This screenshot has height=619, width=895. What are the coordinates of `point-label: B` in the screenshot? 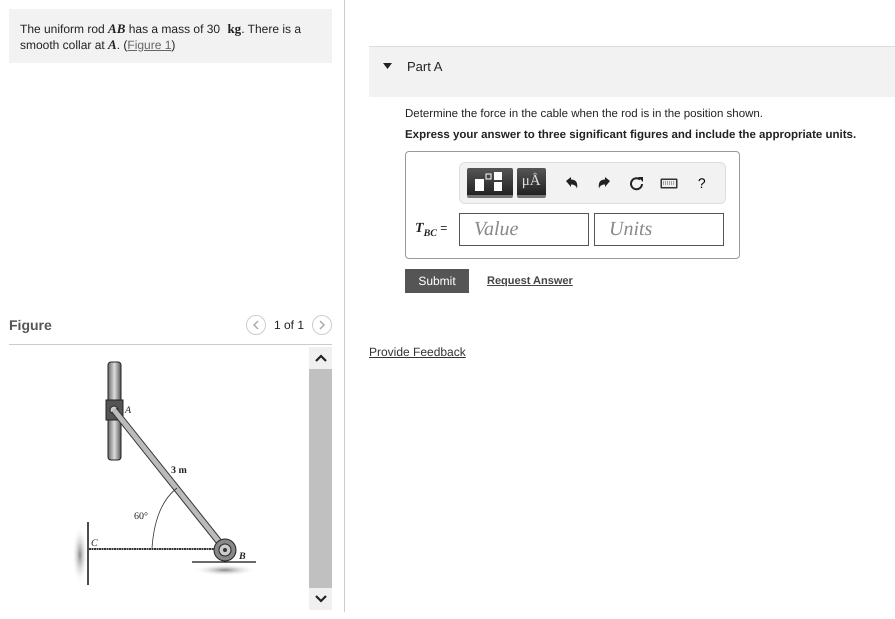 It's located at (242, 556).